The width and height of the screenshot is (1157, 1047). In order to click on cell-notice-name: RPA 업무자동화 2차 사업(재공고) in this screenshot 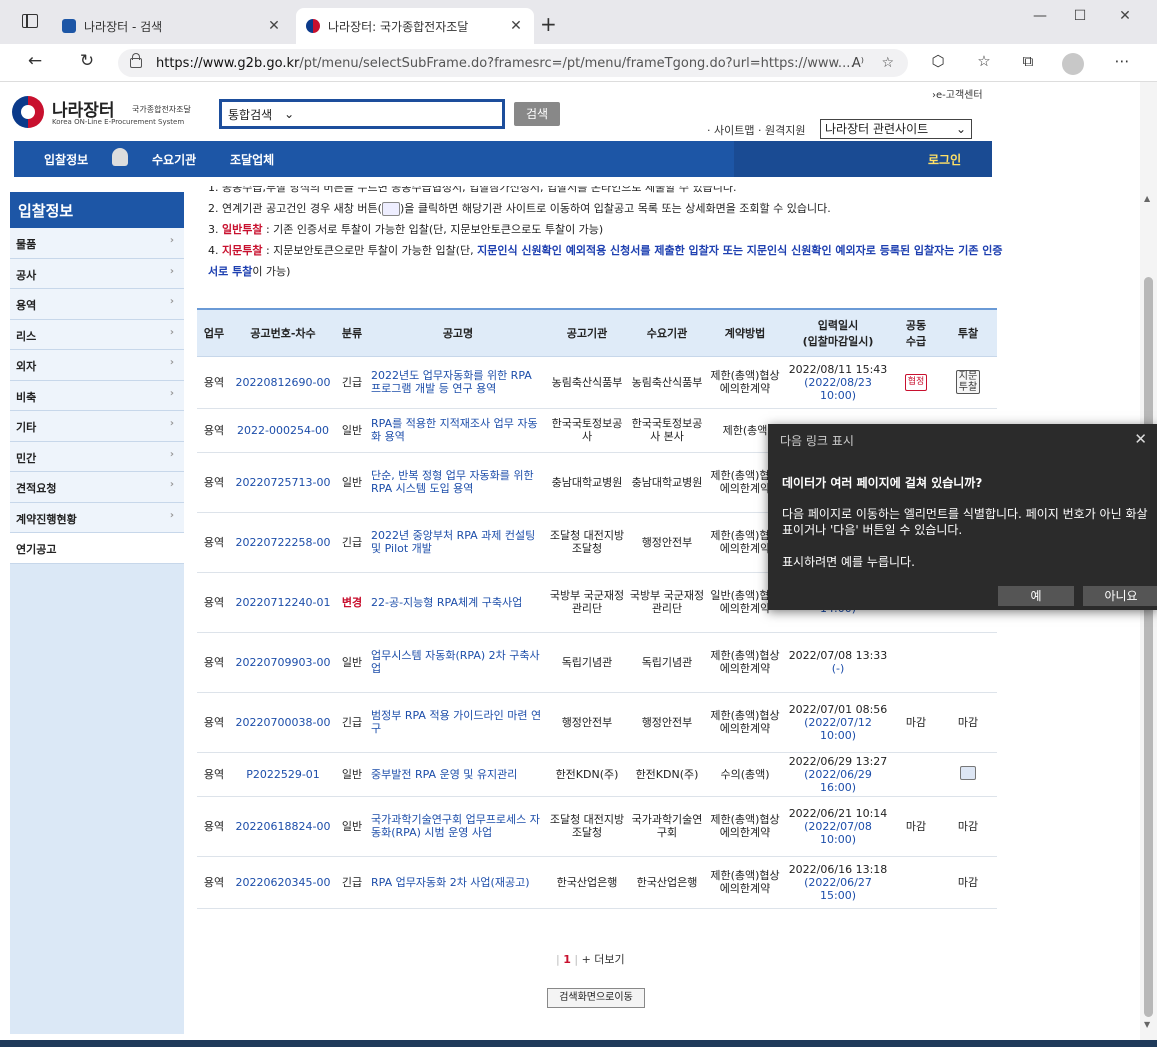, I will do `click(458, 882)`.